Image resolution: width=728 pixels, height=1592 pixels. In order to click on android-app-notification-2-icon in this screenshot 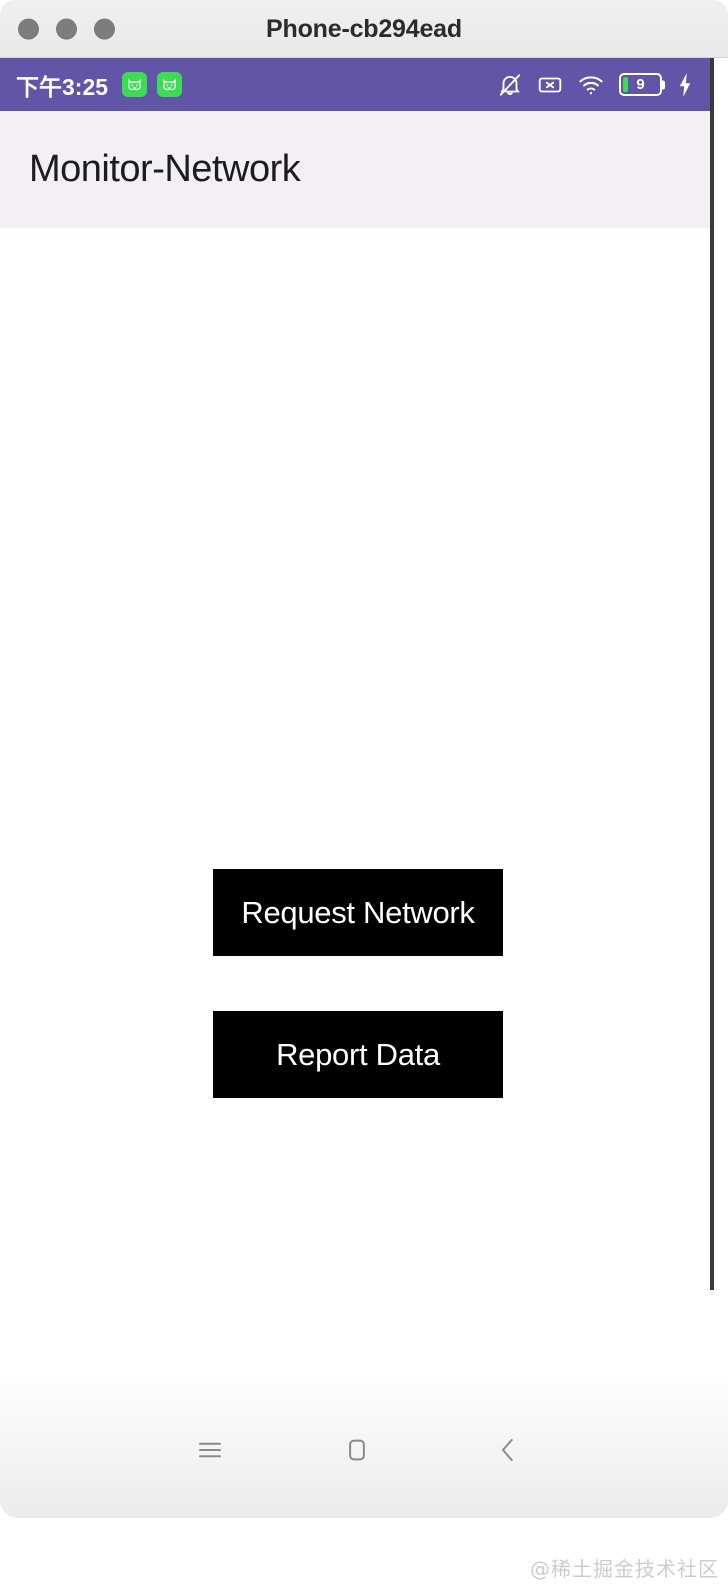, I will do `click(170, 84)`.